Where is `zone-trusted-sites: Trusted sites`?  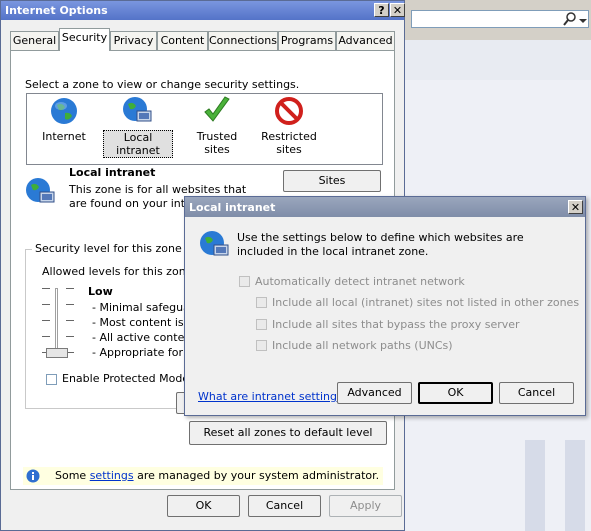
zone-trusted-sites: Trusted sites is located at coordinates (217, 126).